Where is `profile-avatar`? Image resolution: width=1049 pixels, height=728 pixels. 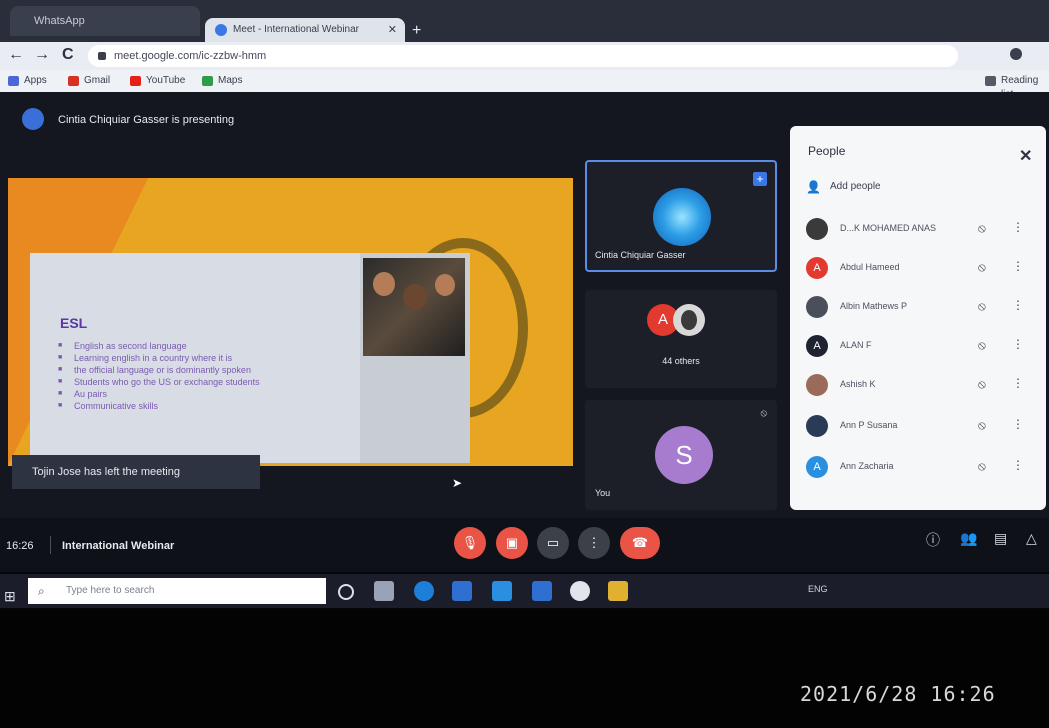 profile-avatar is located at coordinates (1016, 54).